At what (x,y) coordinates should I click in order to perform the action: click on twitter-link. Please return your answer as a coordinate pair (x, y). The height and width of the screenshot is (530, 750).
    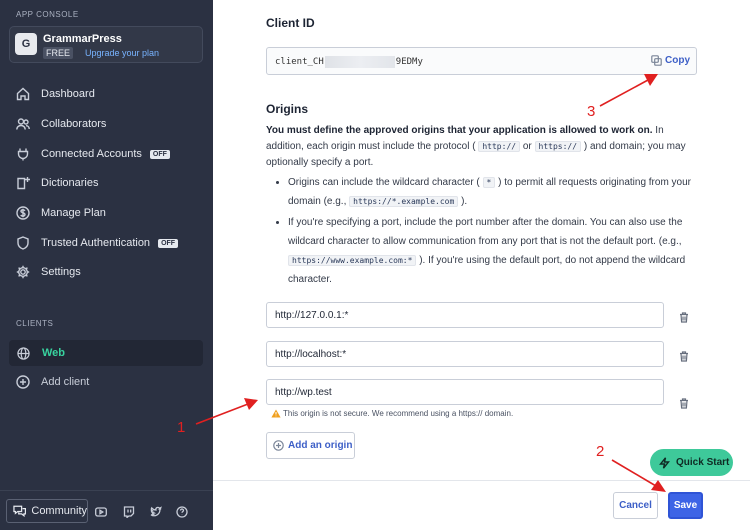
    Looking at the image, I should click on (156, 511).